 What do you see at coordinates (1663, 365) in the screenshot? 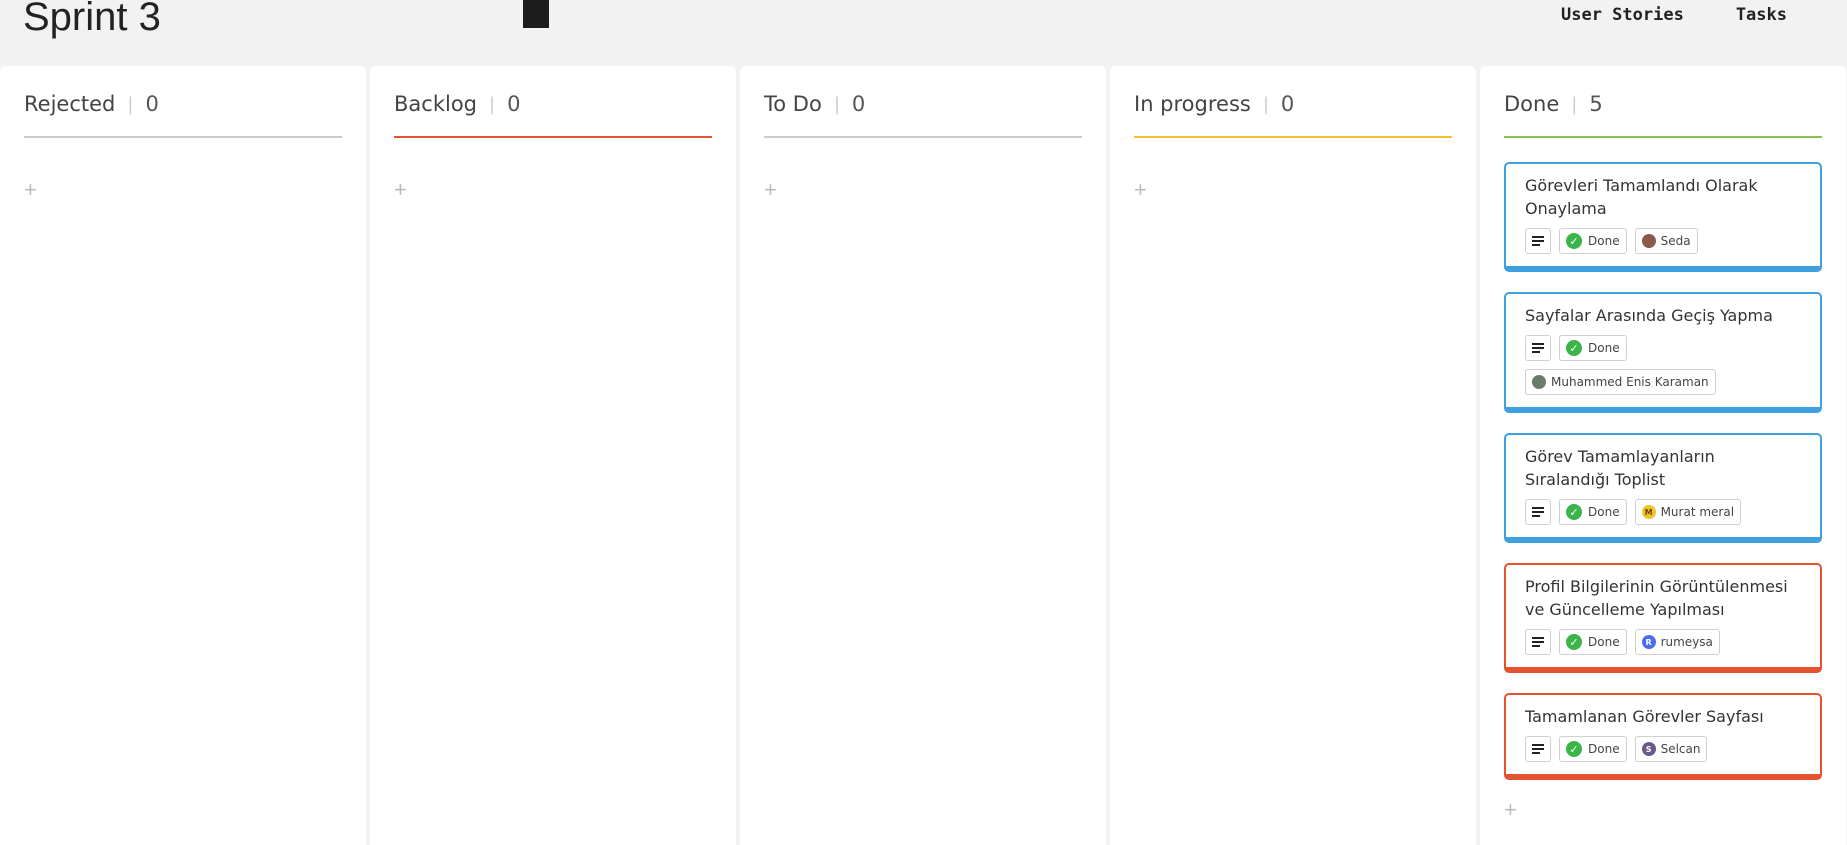
I see `card-tags: ✓ Done Muhammed Enis Karaman` at bounding box center [1663, 365].